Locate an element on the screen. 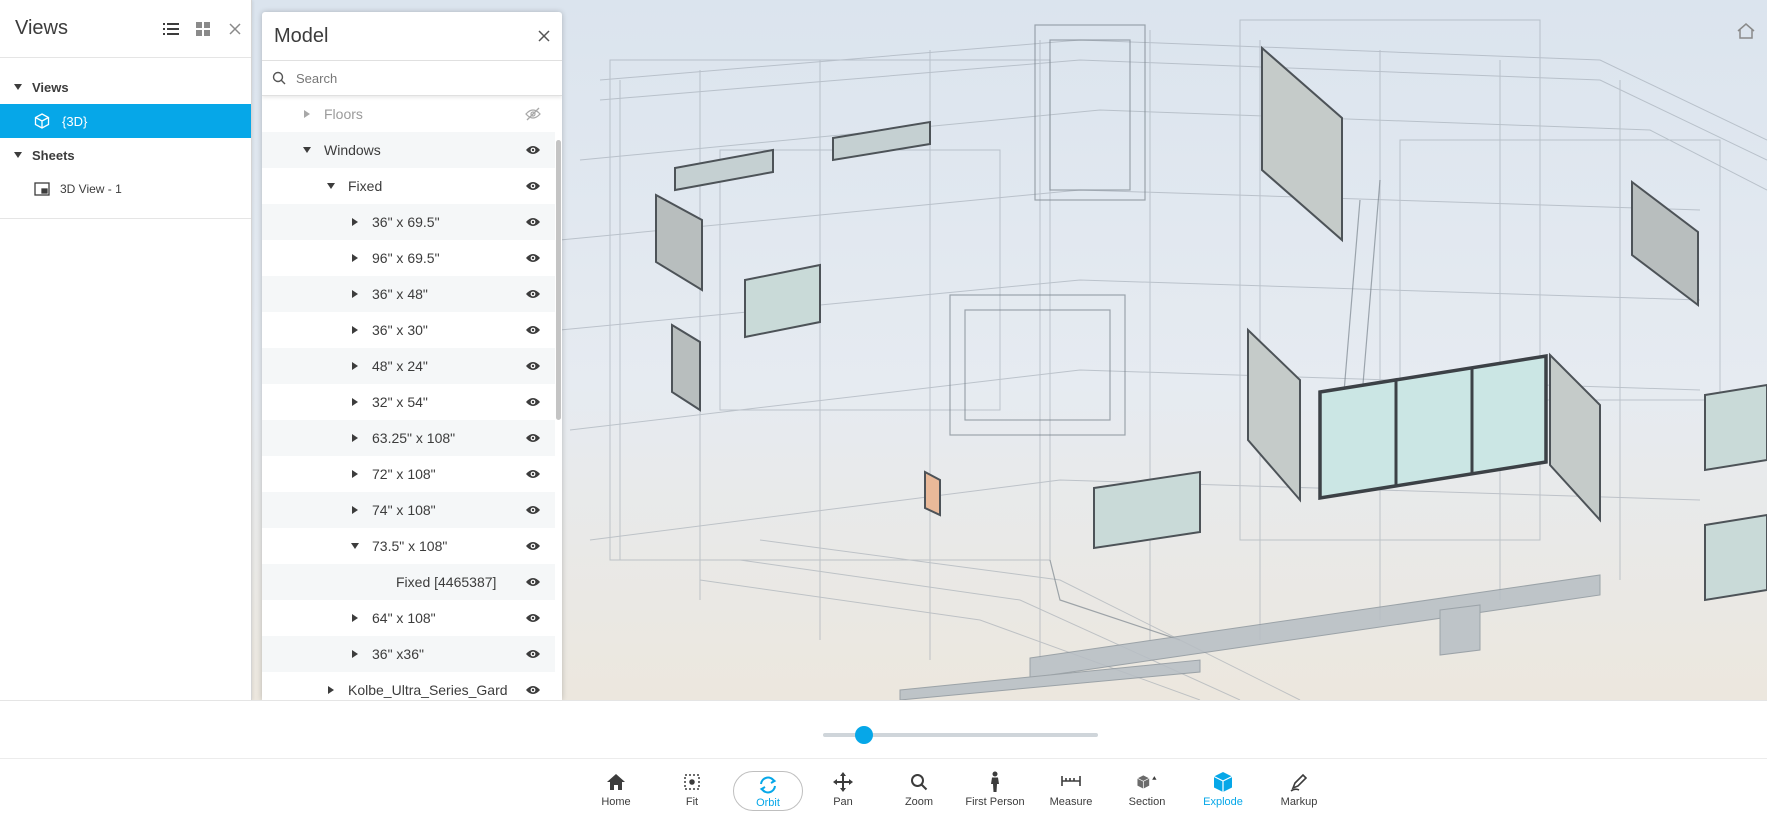 Image resolution: width=1767 pixels, height=819 pixels. sheets-section-toggle: Sheets is located at coordinates (125, 155).